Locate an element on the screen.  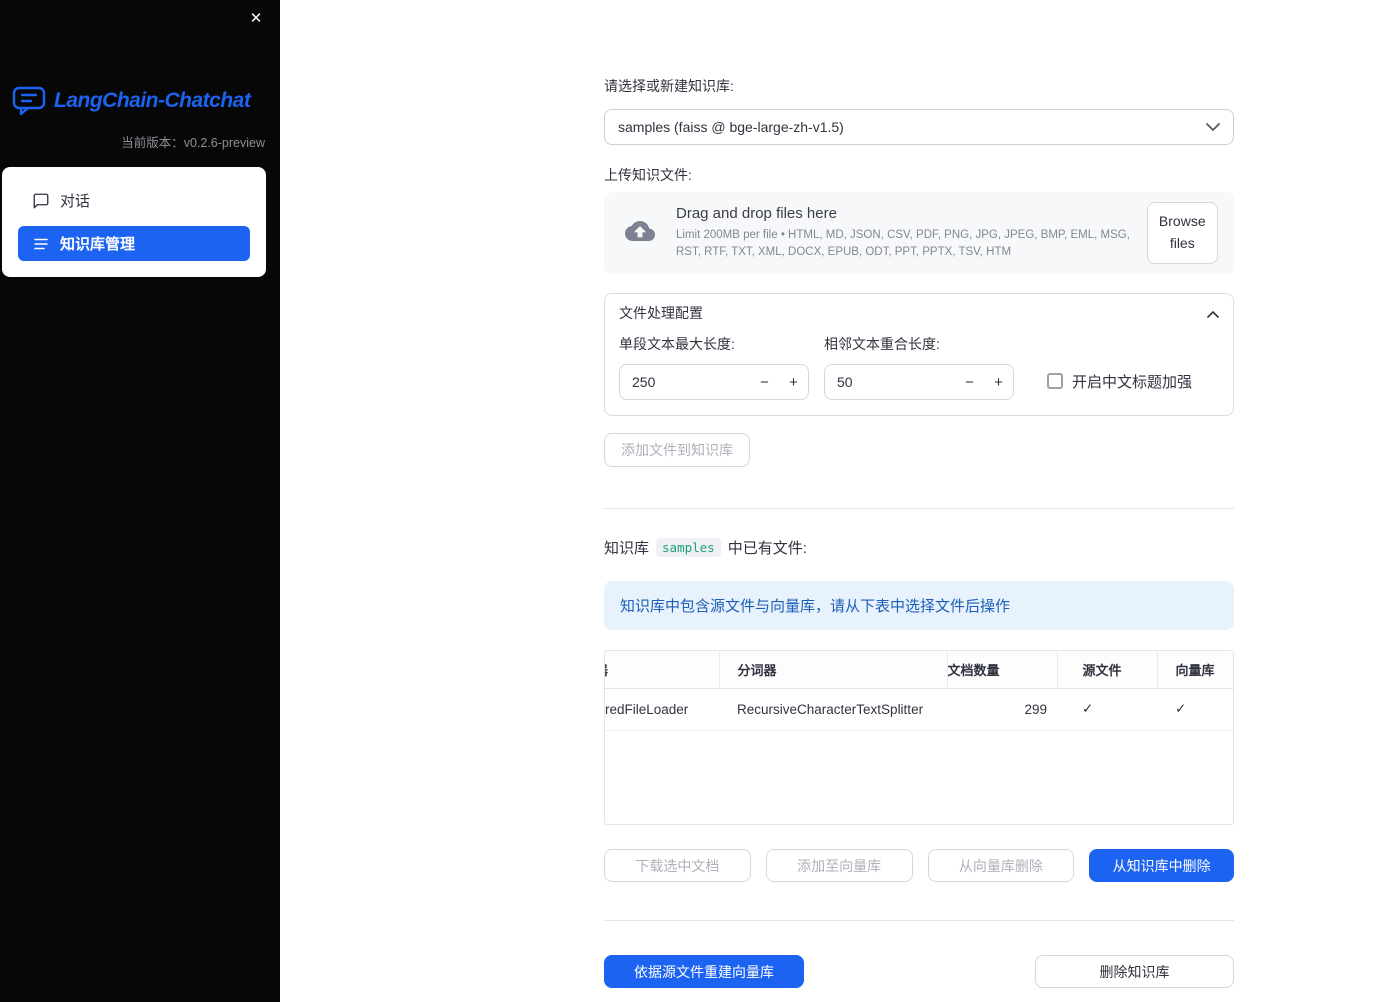
nav-label-chat: 对话 is located at coordinates (75, 201).